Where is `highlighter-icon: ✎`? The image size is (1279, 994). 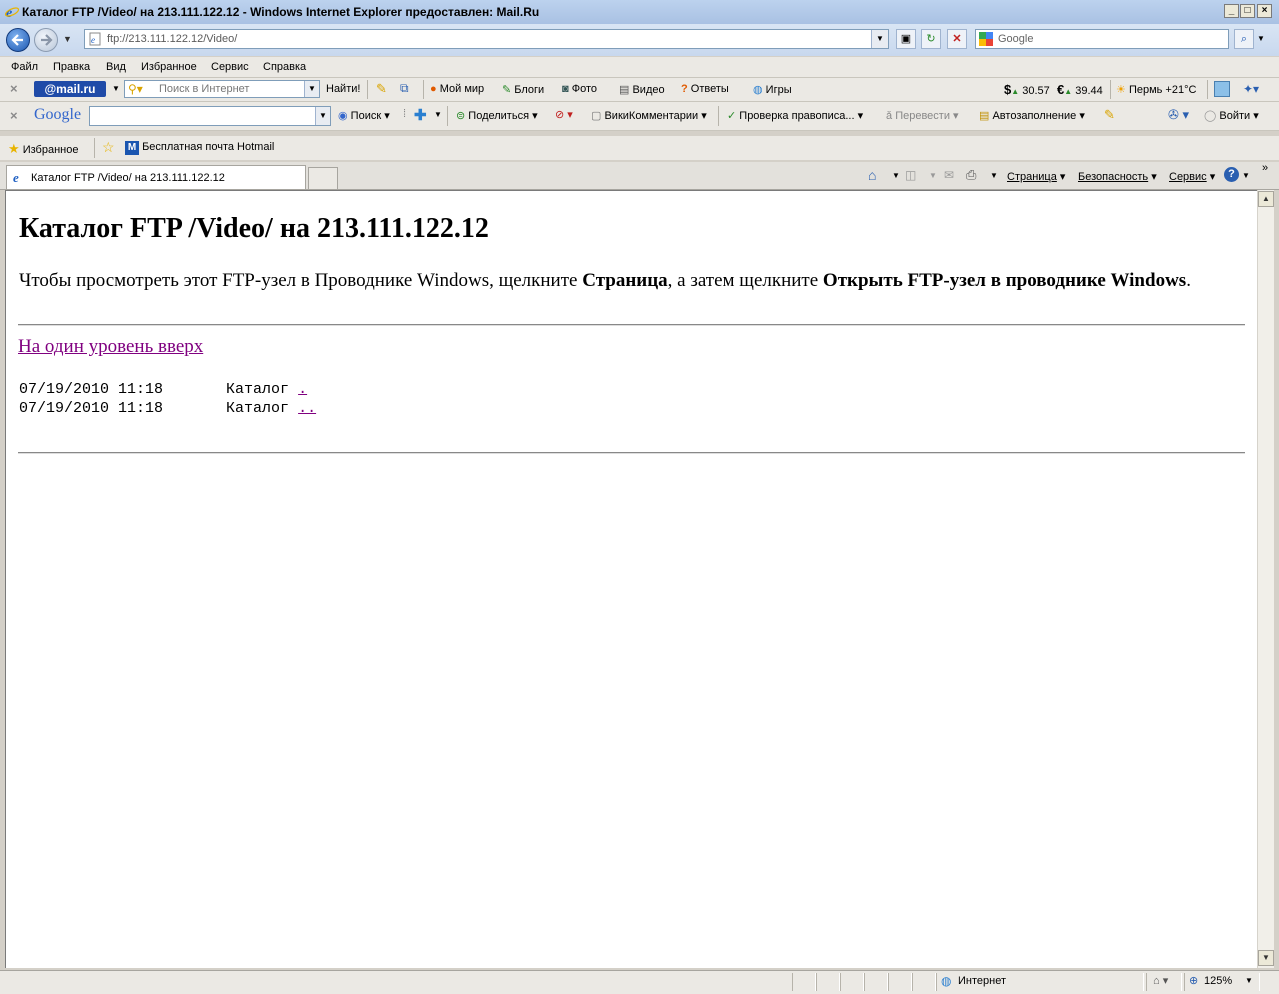 highlighter-icon: ✎ is located at coordinates (1109, 115).